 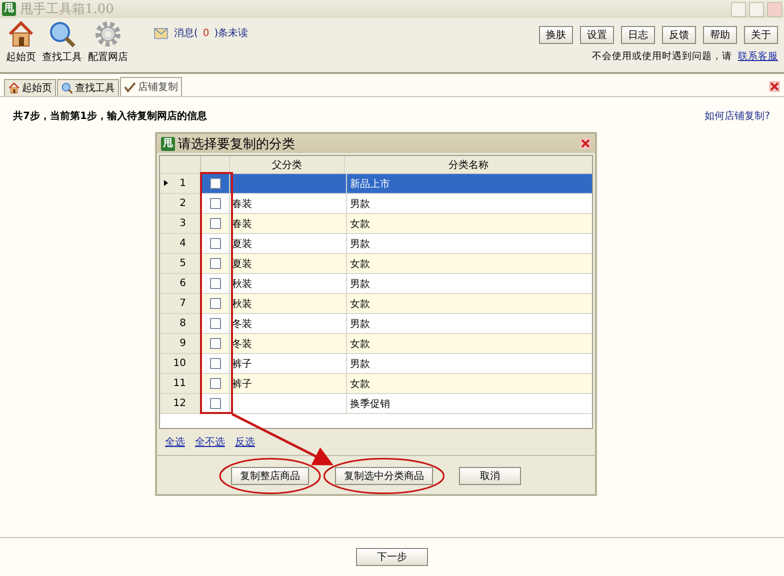 I want to click on table-row: 1 新品上市, so click(x=376, y=184).